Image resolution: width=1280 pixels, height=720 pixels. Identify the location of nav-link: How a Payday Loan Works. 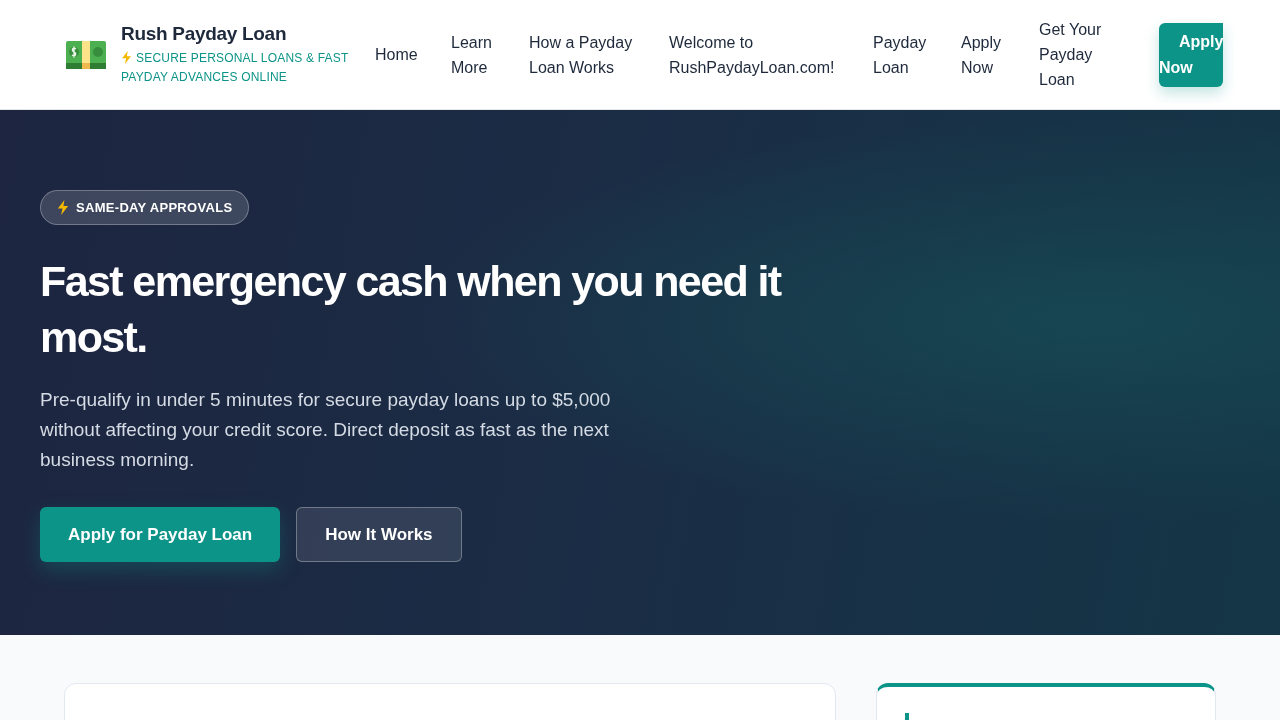
(583, 54).